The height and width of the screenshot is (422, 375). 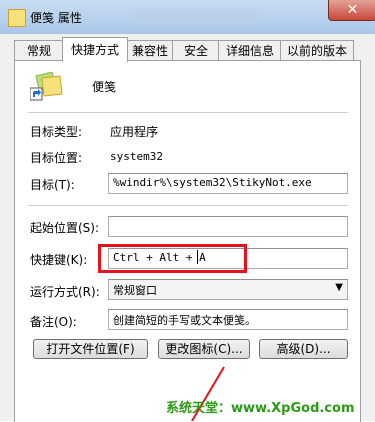 I want to click on divider-top, so click(x=188, y=112).